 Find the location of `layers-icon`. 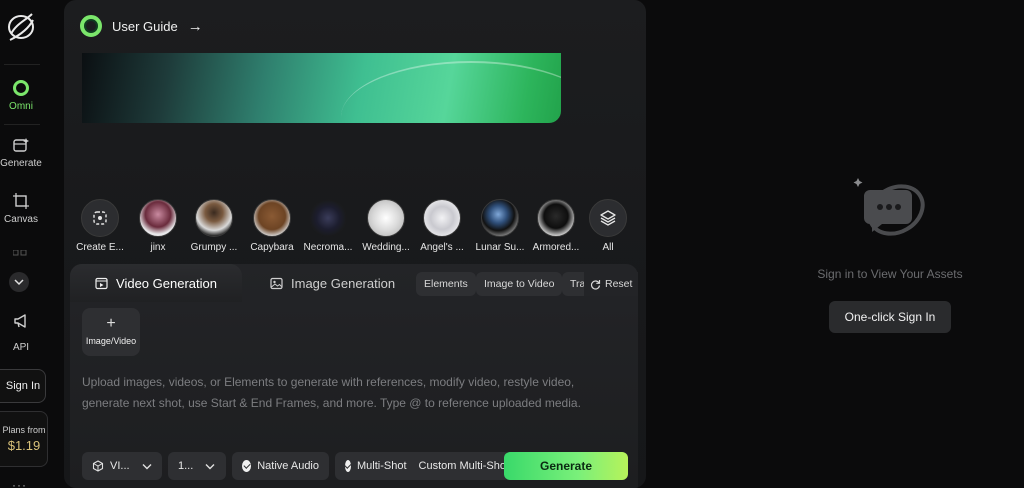

layers-icon is located at coordinates (608, 218).